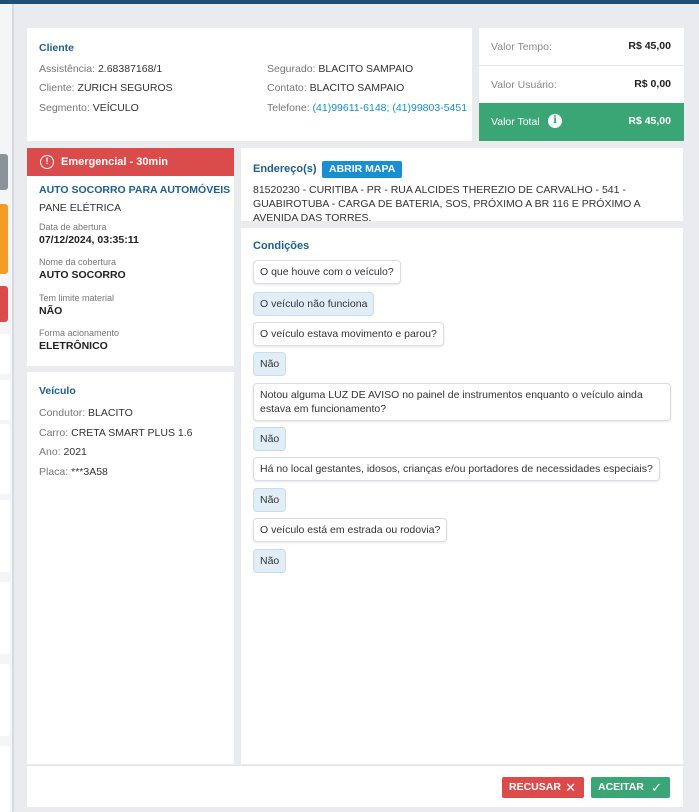 This screenshot has width=699, height=812. What do you see at coordinates (73, 472) in the screenshot?
I see `placa-row: Placa: ***3A58` at bounding box center [73, 472].